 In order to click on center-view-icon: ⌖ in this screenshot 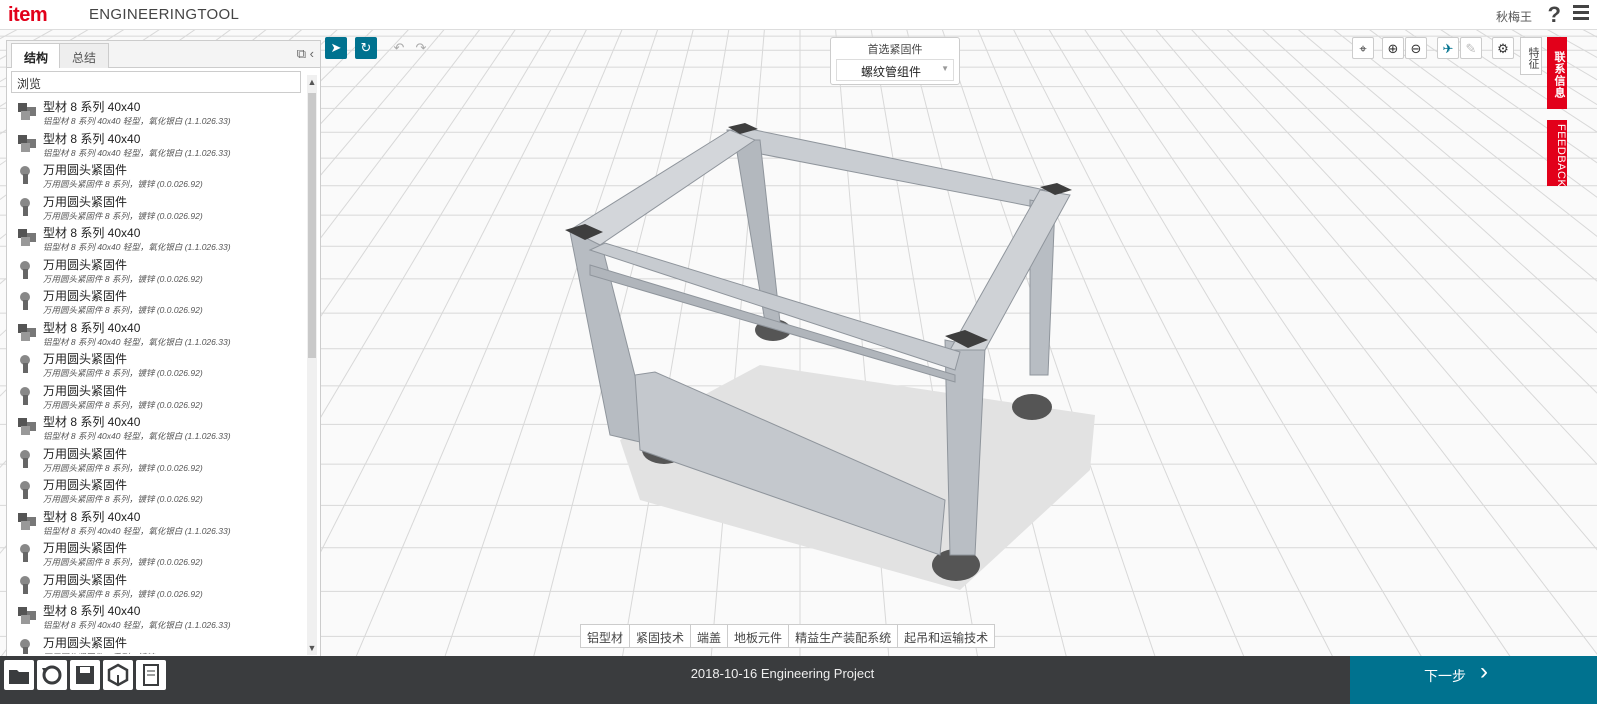, I will do `click(1363, 48)`.